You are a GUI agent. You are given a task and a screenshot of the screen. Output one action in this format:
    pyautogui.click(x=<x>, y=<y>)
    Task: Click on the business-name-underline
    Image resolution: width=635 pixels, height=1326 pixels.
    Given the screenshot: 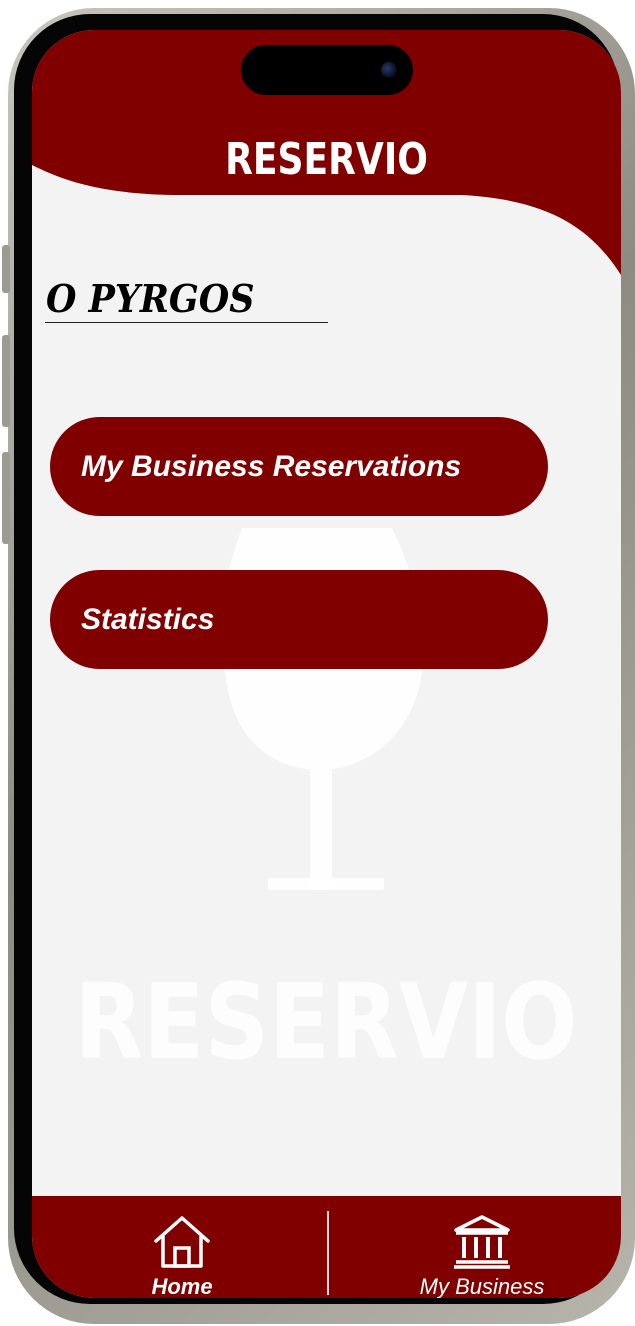 What is the action you would take?
    pyautogui.click(x=186, y=322)
    